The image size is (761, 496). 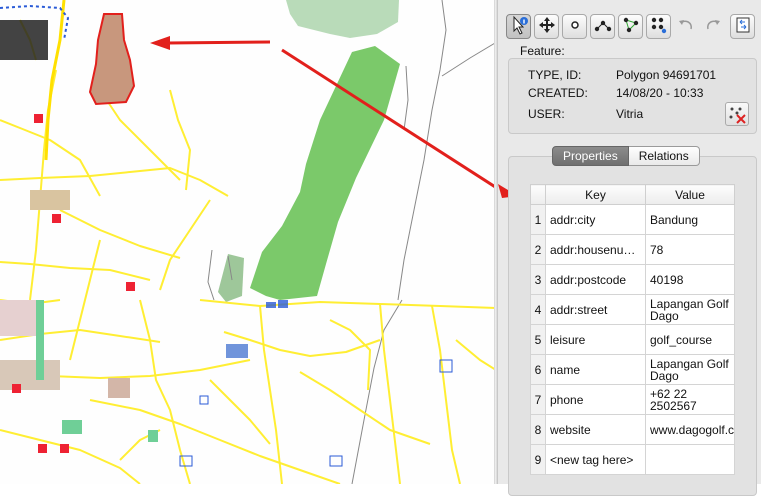 What do you see at coordinates (558, 93) in the screenshot?
I see `created-label: CREATED:` at bounding box center [558, 93].